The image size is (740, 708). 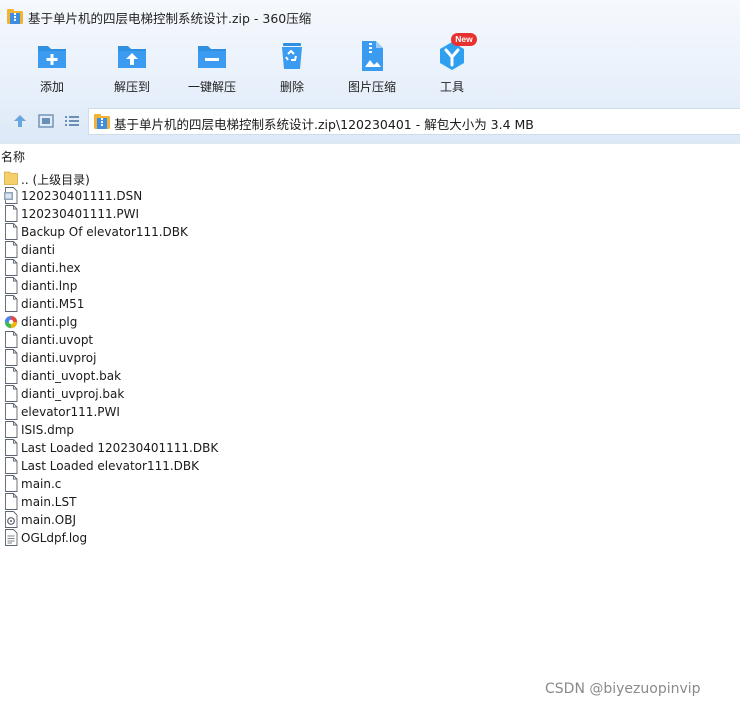 What do you see at coordinates (54, 538) in the screenshot?
I see `file-name: OGLdpf.log` at bounding box center [54, 538].